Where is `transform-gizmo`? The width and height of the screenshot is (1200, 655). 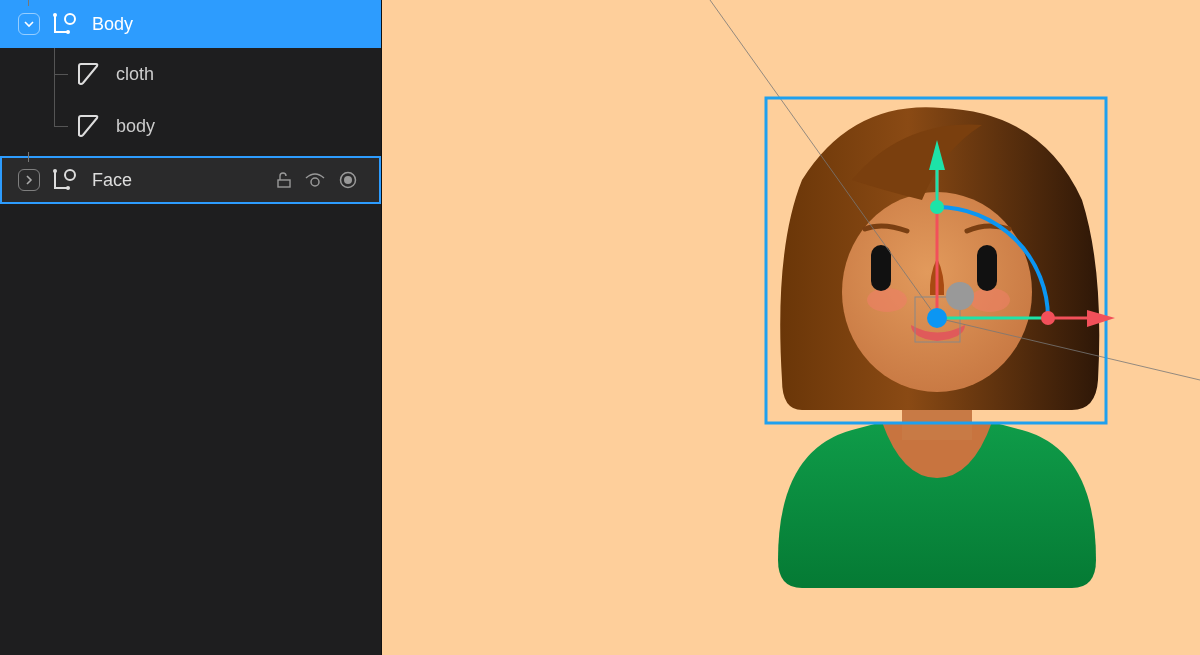
transform-gizmo is located at coordinates (1014, 241).